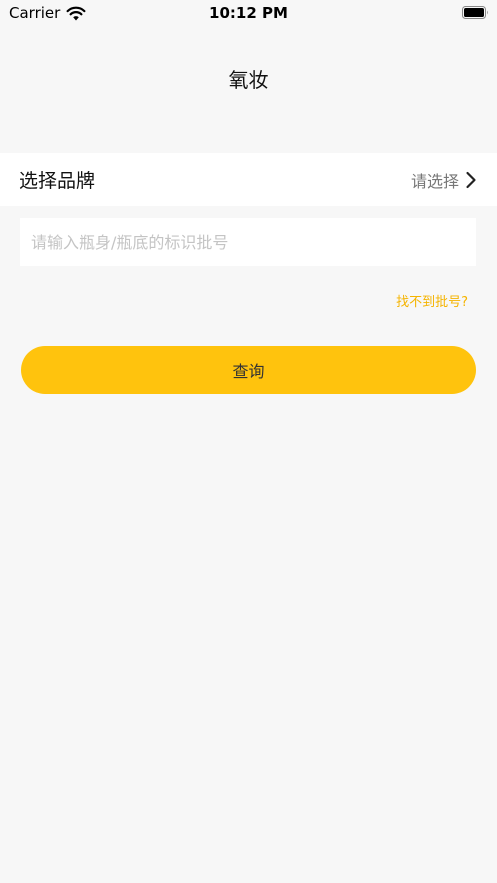 The image size is (497, 883). Describe the element at coordinates (248, 179) in the screenshot. I see `brand-selector: 选择品牌 请选择` at that location.